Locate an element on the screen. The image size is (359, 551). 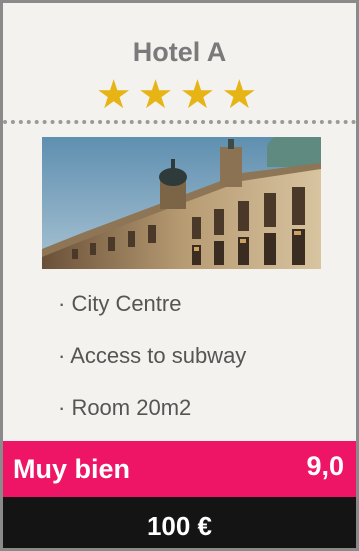
dotted-divider is located at coordinates (179, 122).